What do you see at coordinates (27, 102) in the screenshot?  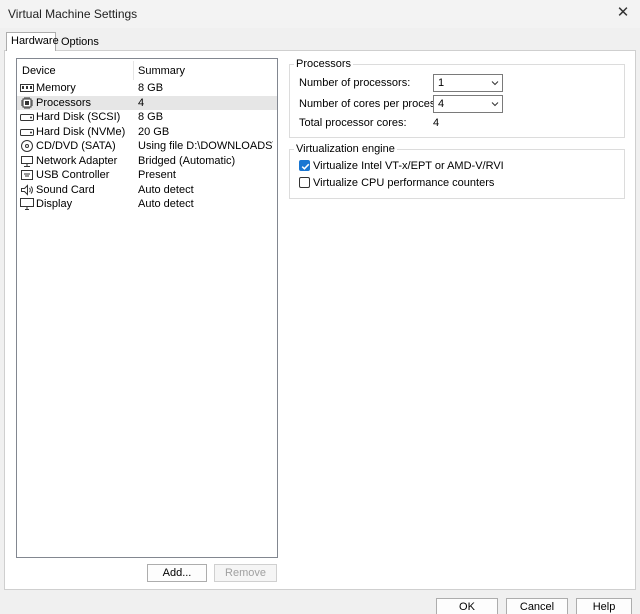 I see `processor-icon` at bounding box center [27, 102].